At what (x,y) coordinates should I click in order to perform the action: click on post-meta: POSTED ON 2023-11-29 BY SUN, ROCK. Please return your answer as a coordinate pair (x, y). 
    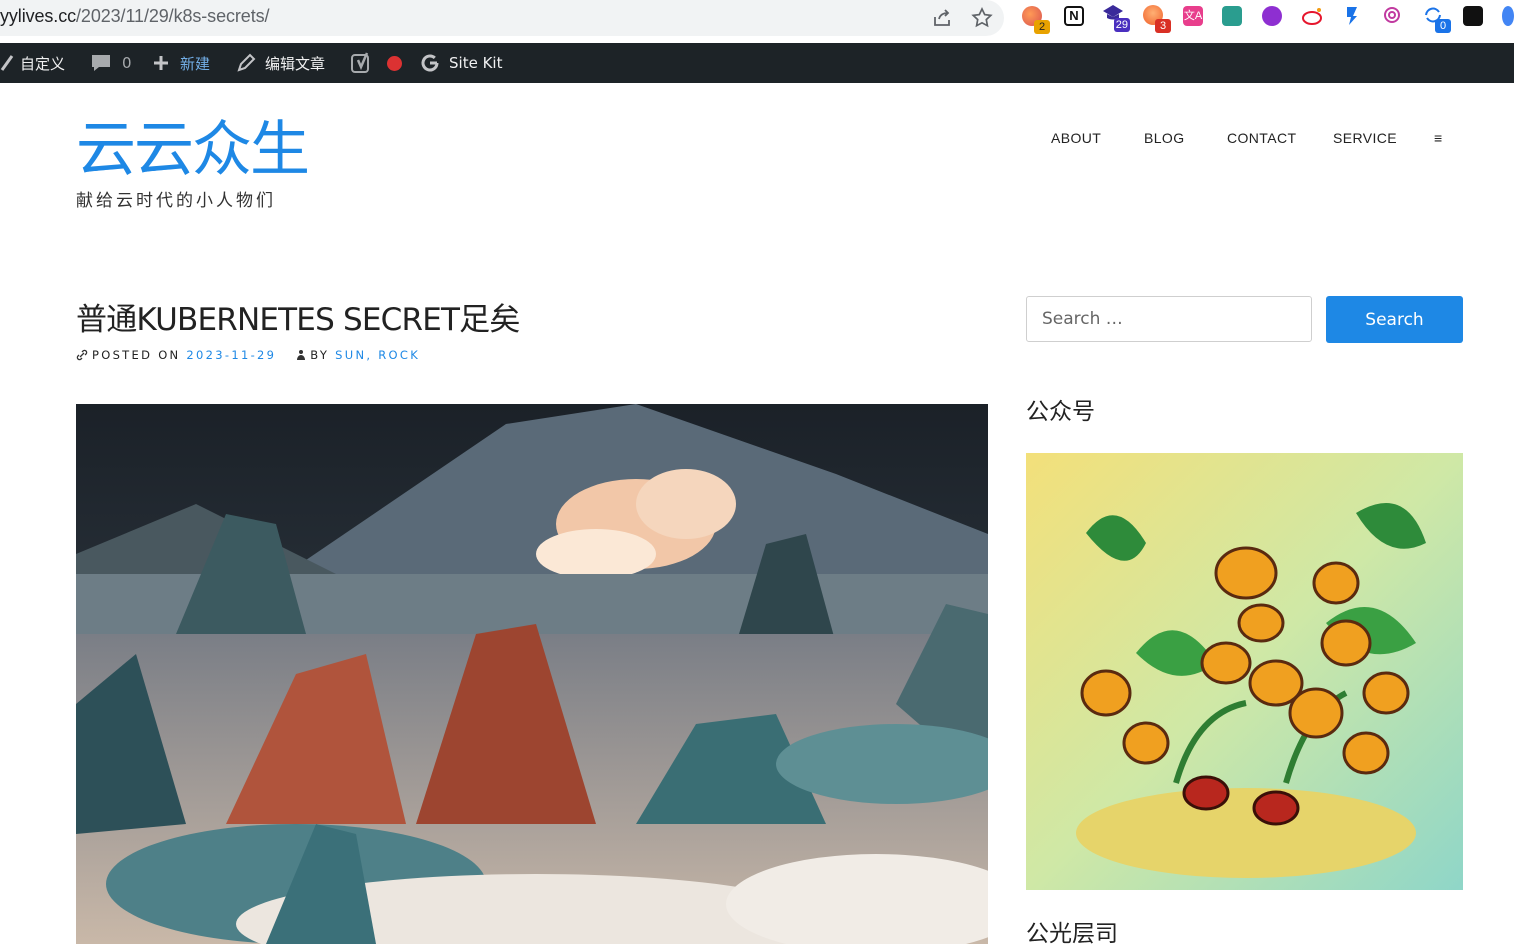
    Looking at the image, I should click on (248, 355).